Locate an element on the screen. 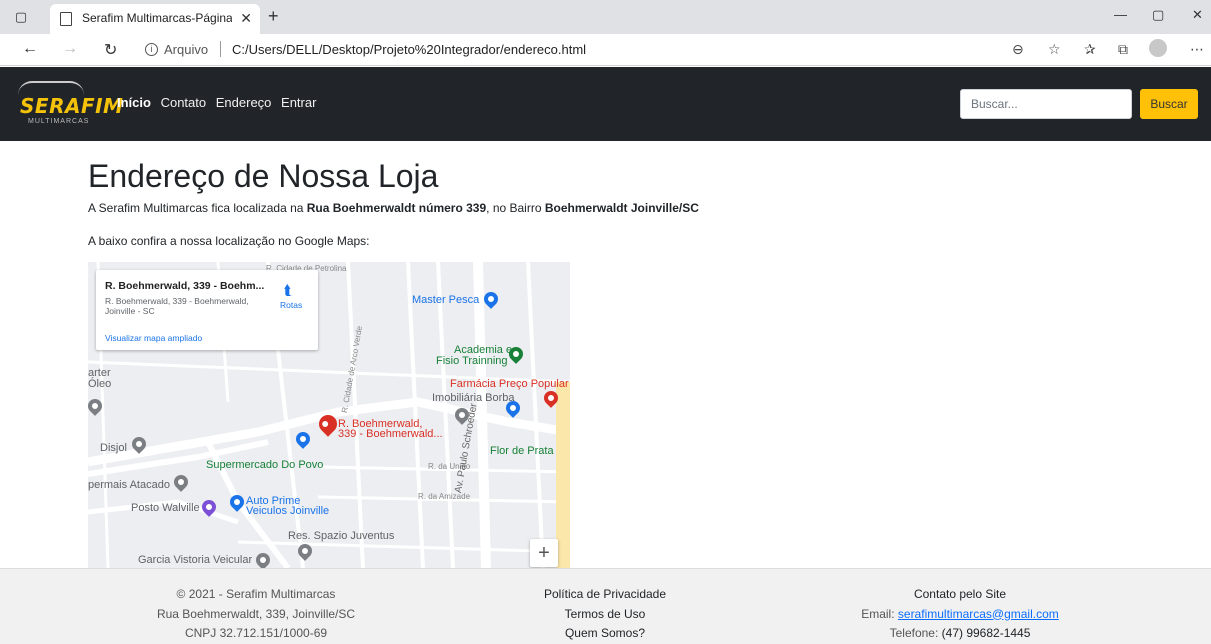 The height and width of the screenshot is (644, 1211). intro-district: Boehmerwaldt Joinville/SC is located at coordinates (621, 208).